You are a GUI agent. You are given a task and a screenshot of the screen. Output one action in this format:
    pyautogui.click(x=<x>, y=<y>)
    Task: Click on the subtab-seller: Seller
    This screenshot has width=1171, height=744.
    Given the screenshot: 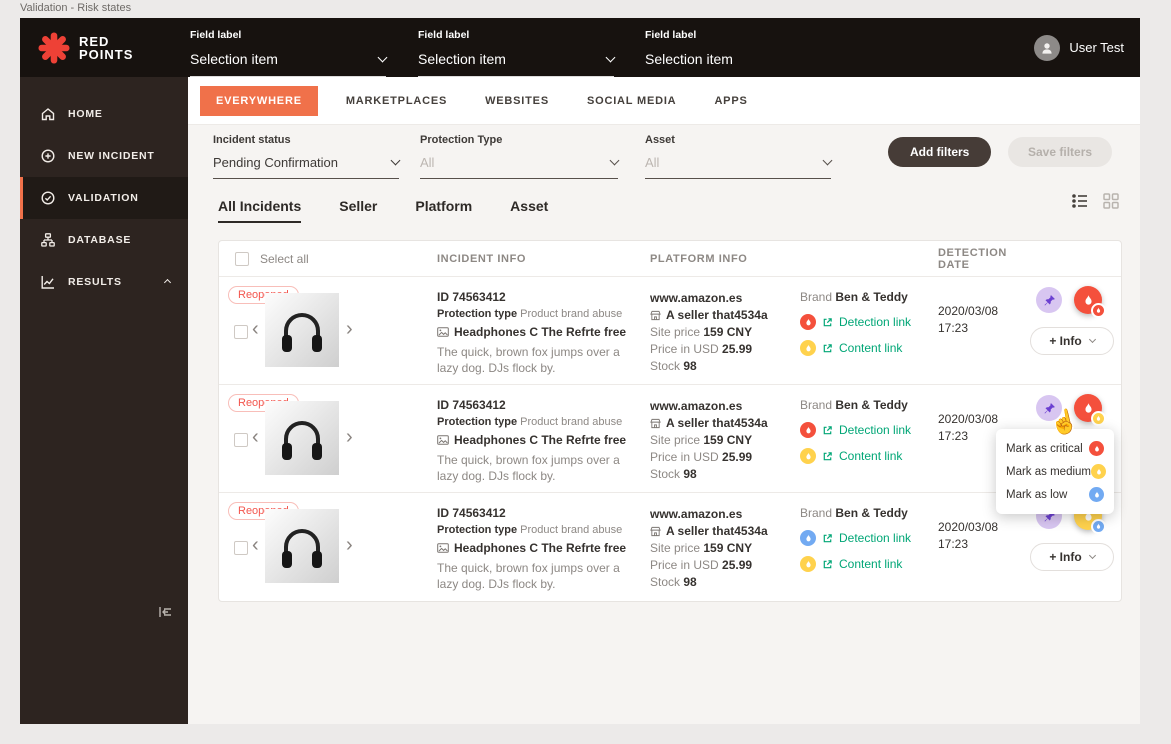 What is the action you would take?
    pyautogui.click(x=358, y=210)
    